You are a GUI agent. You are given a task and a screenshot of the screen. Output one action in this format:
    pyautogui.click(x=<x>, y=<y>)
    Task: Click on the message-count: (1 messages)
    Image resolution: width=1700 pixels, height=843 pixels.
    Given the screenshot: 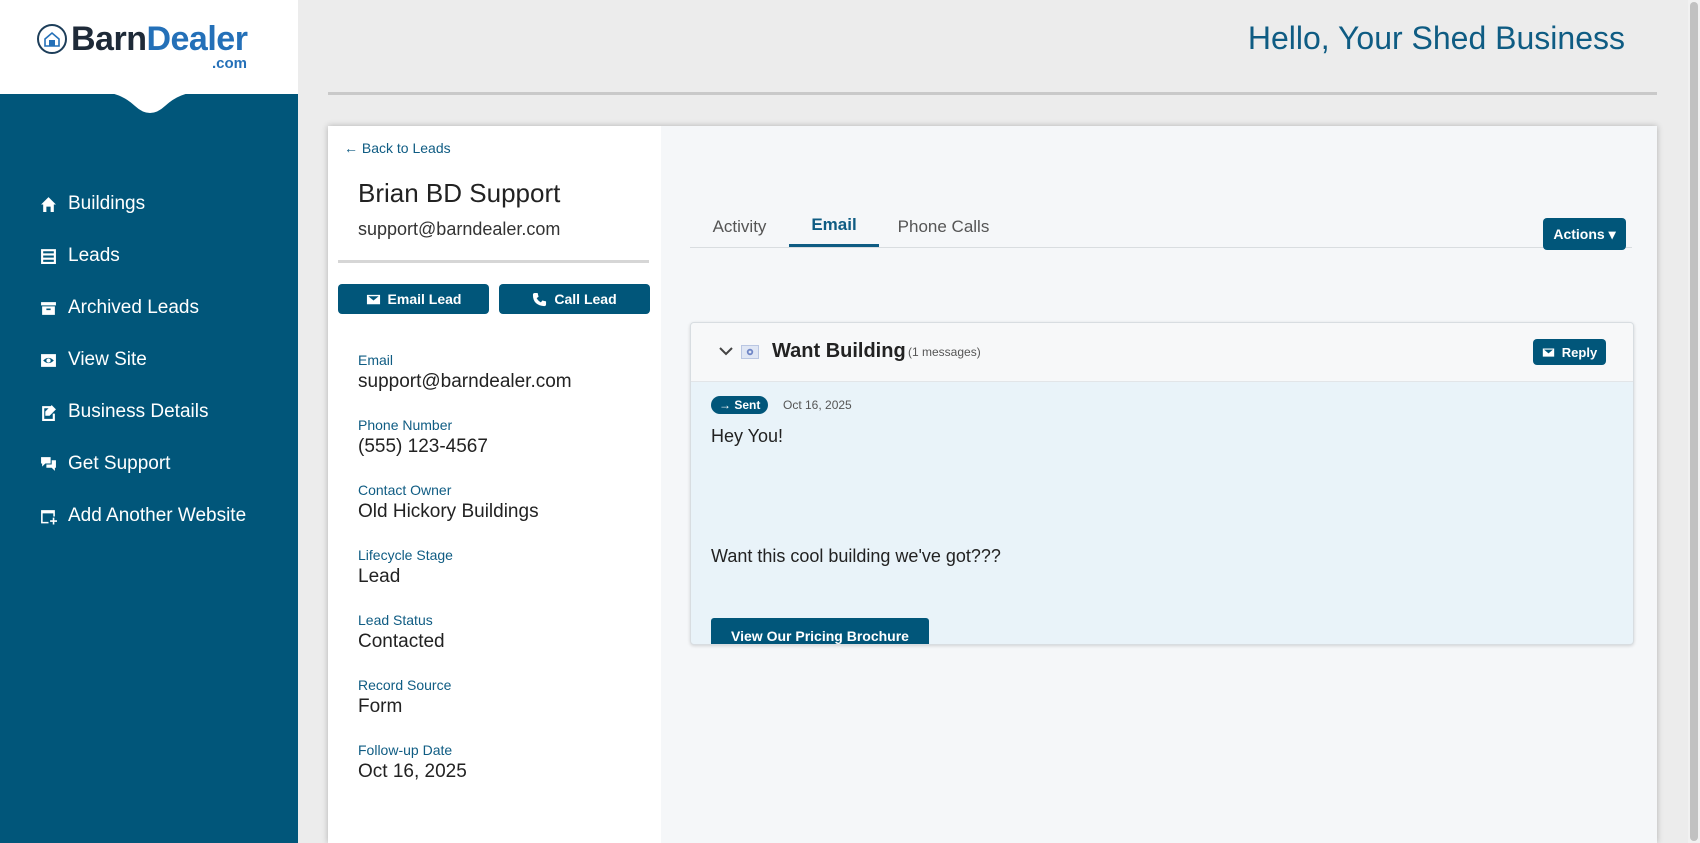 What is the action you would take?
    pyautogui.click(x=944, y=352)
    